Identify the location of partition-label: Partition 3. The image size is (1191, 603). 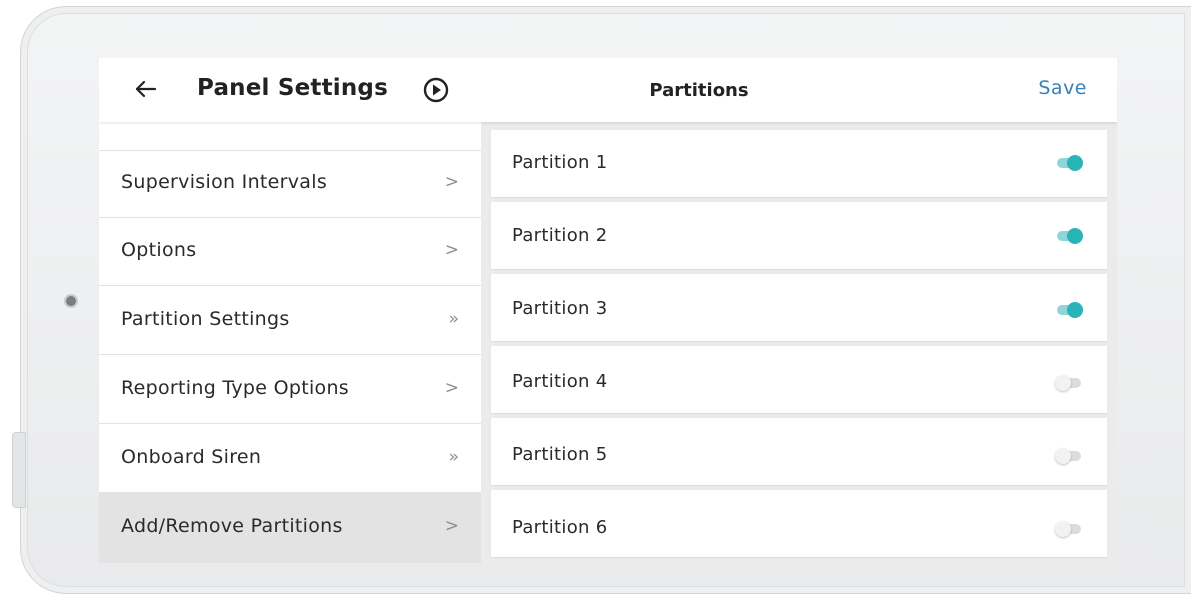
(560, 308).